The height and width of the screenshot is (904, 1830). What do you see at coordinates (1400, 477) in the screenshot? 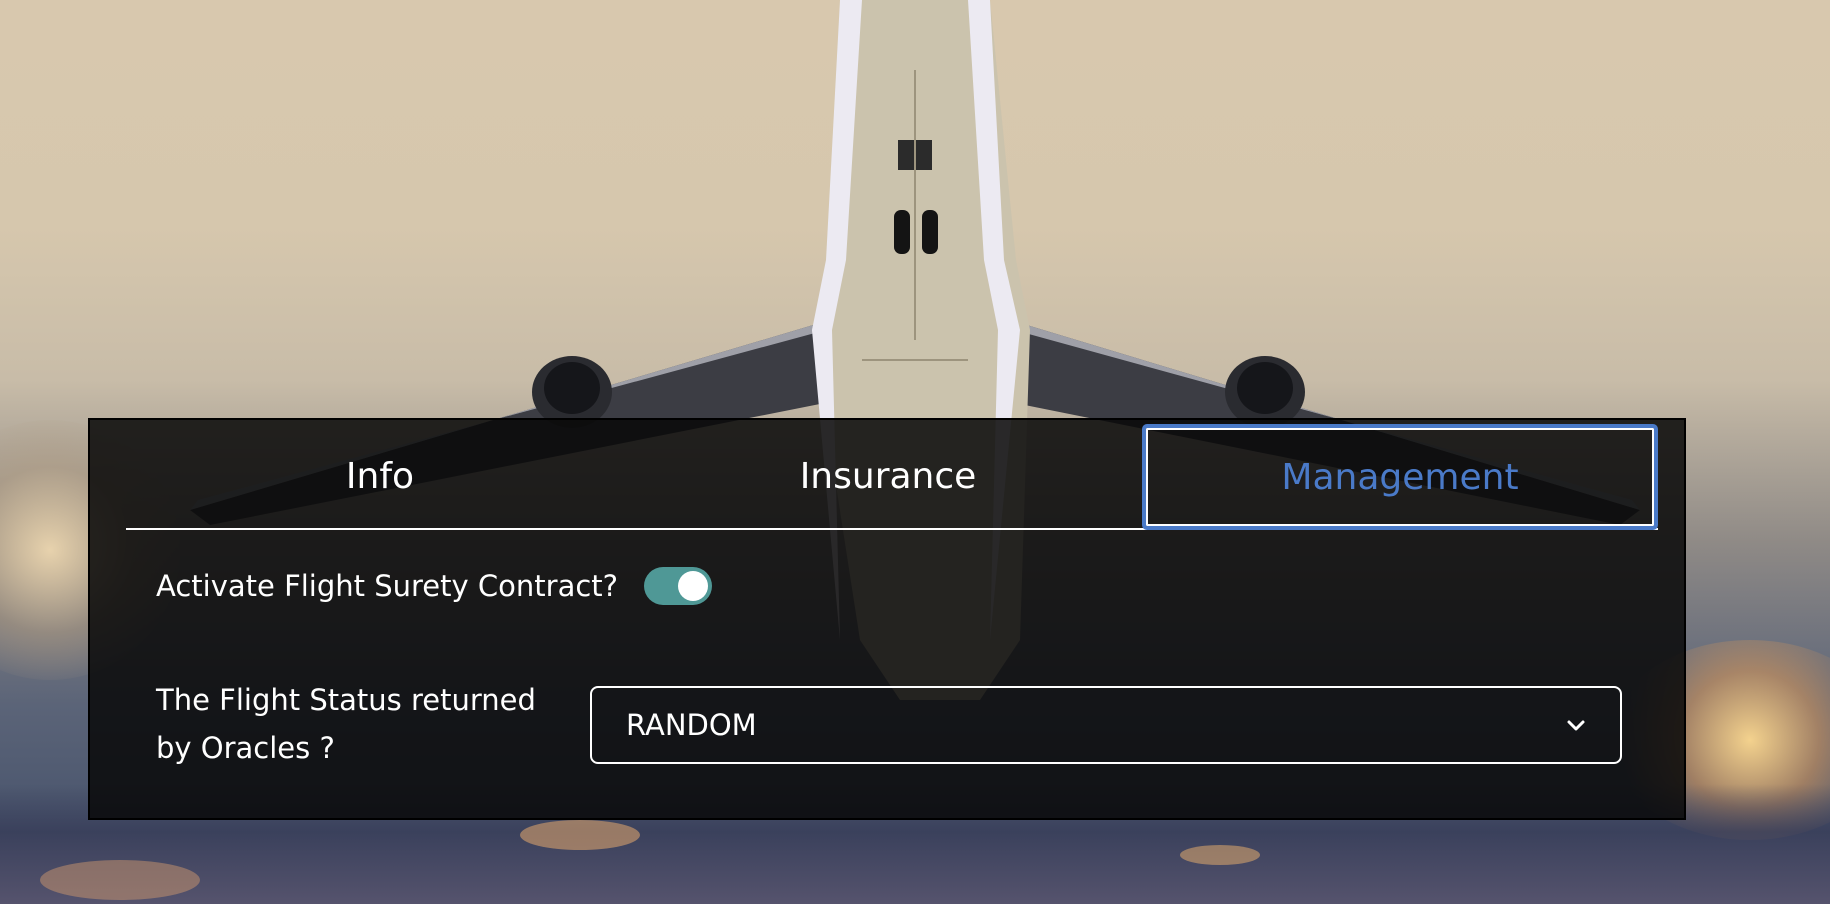
I see `tab-management: Management` at bounding box center [1400, 477].